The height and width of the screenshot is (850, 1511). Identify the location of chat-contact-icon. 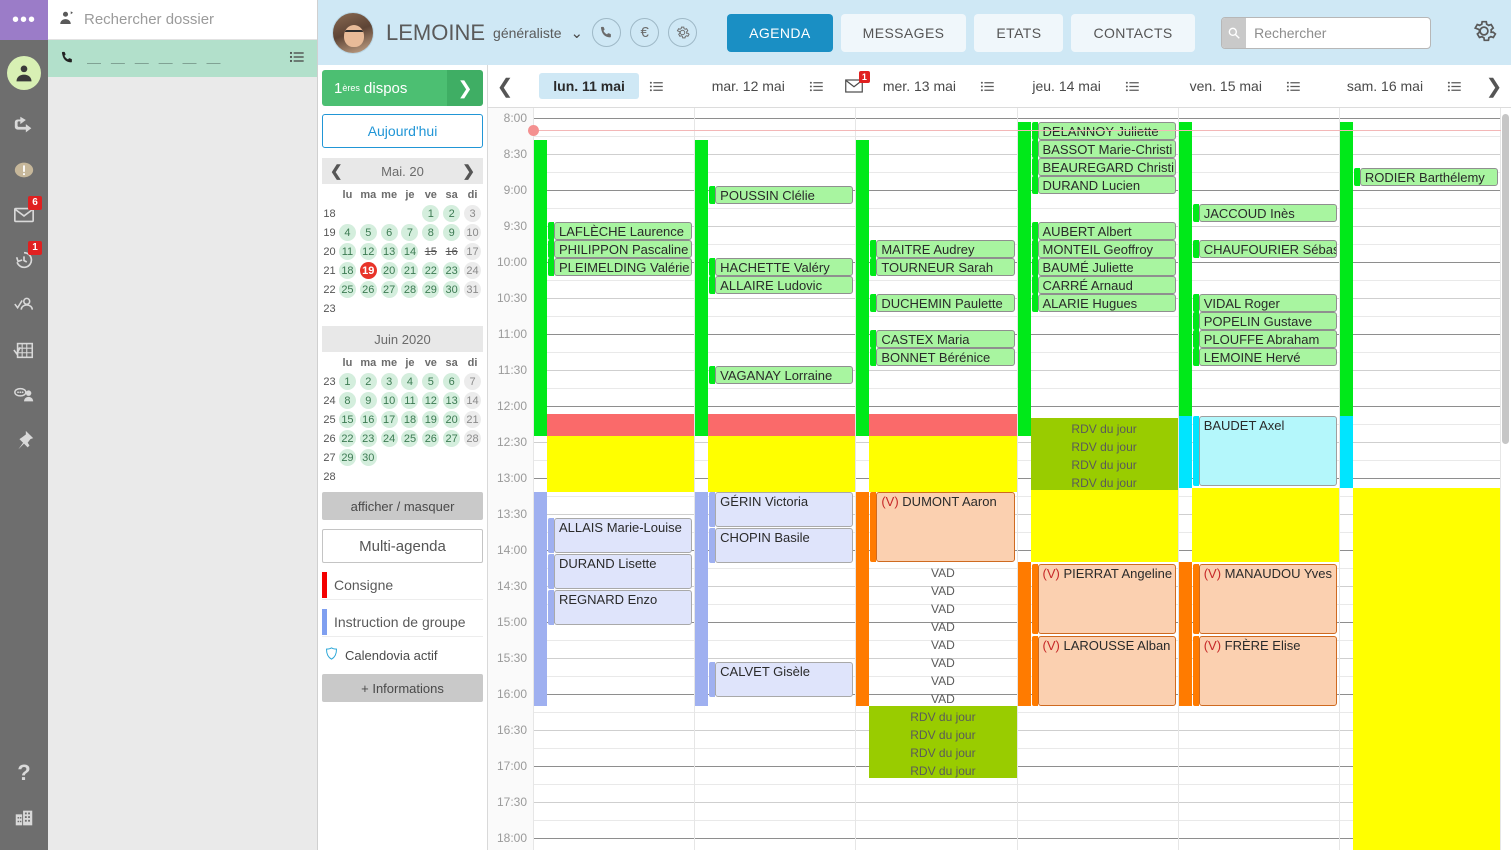
(24, 394).